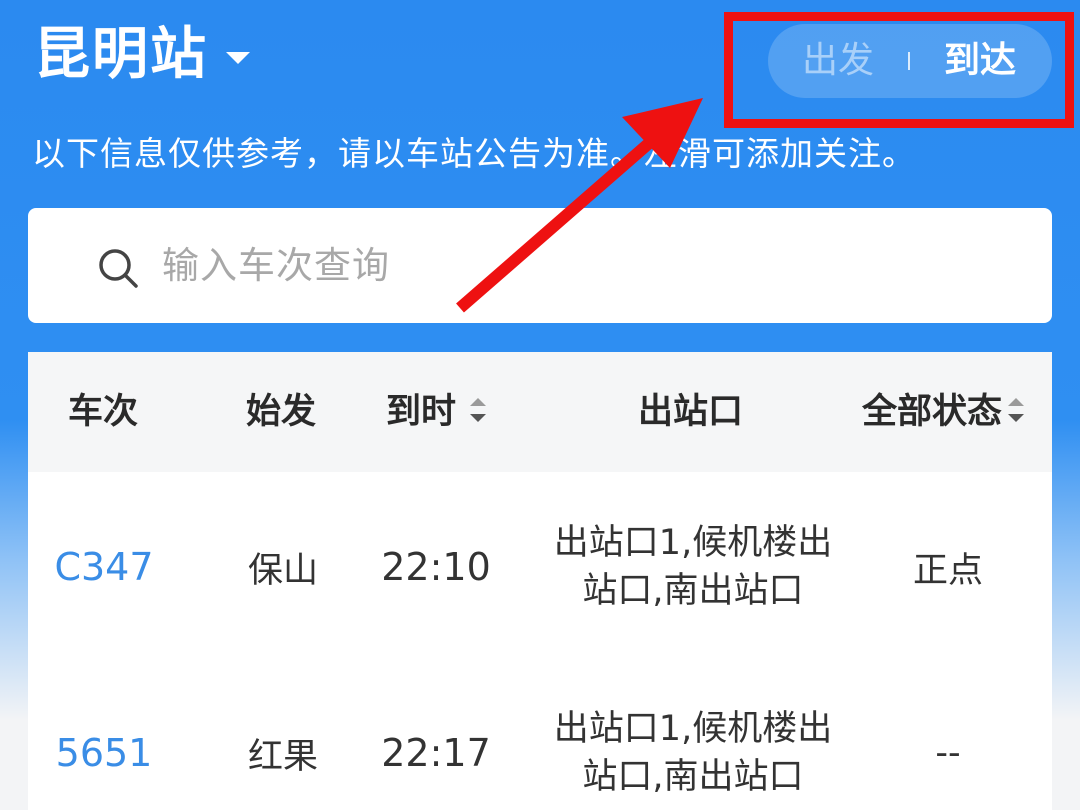 Image resolution: width=1080 pixels, height=810 pixels. Describe the element at coordinates (540, 265) in the screenshot. I see `search-box: 输入车次查询` at that location.